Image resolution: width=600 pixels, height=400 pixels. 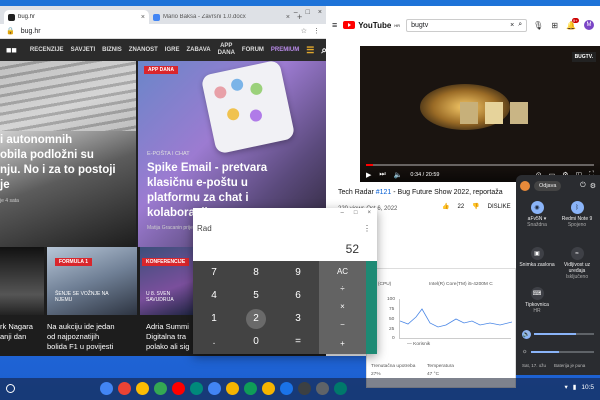 I want to click on hashtag-link: #121, so click(x=384, y=192).